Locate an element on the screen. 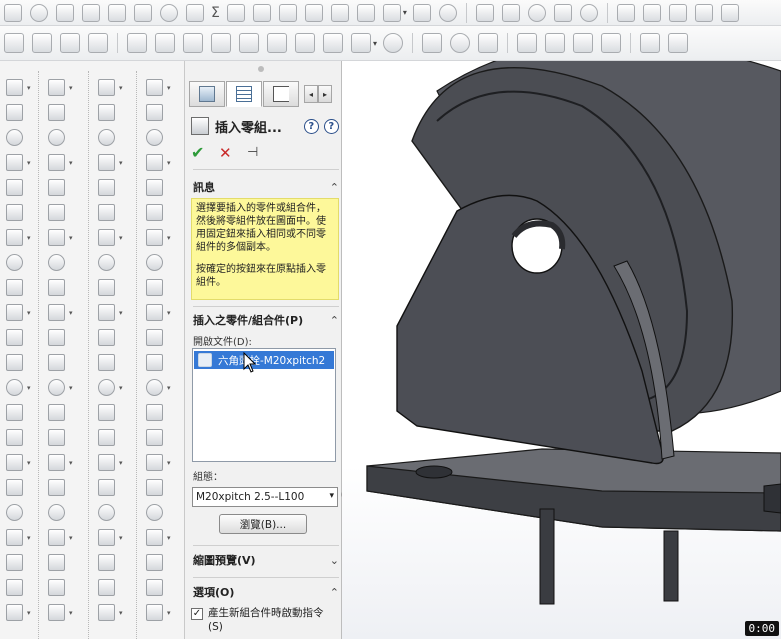  keep-visible-pin-button: ⊣ is located at coordinates (257, 152).